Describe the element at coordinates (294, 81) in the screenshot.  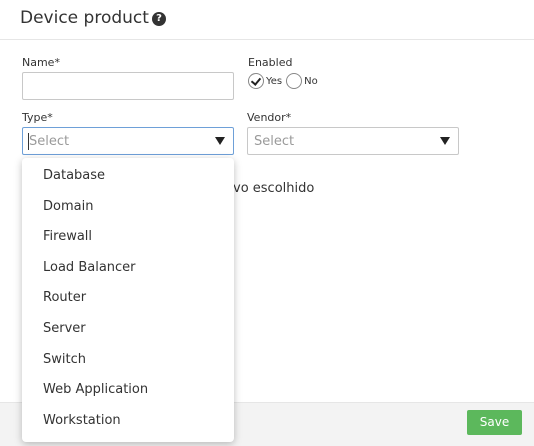
I see `enabled-no-radio` at that location.